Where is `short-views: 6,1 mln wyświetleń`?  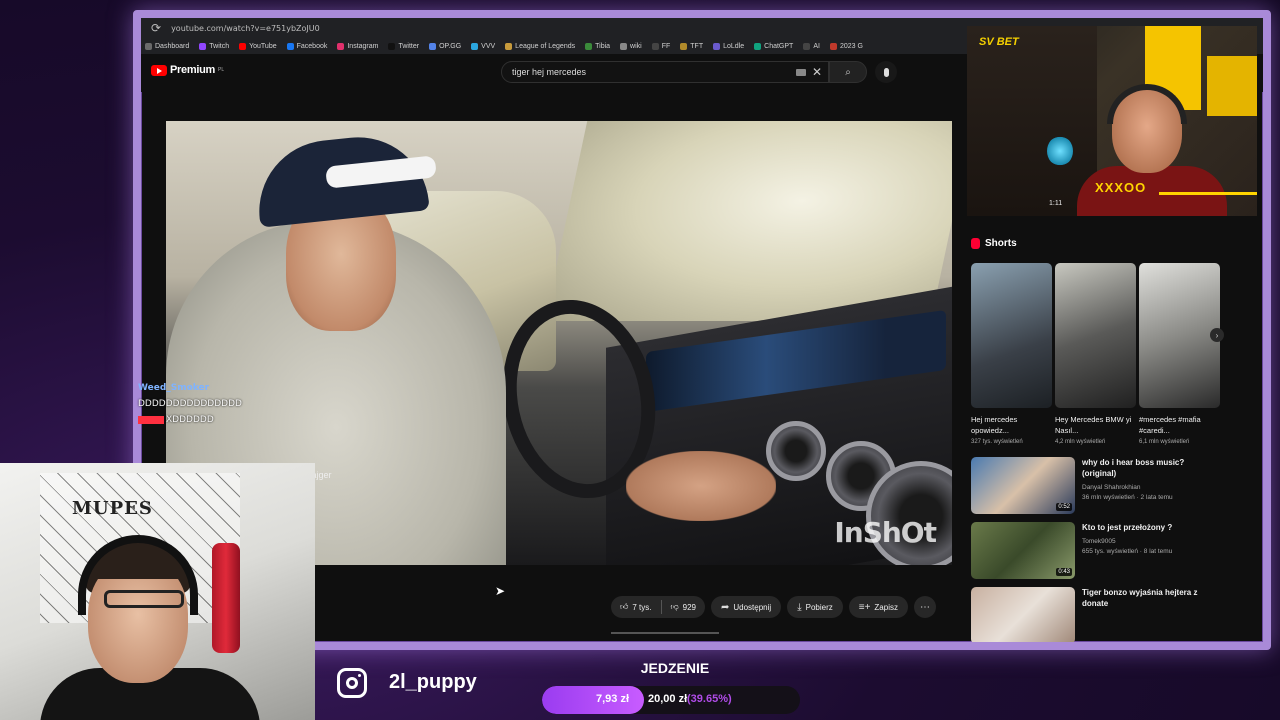
short-views: 6,1 mln wyświetleń is located at coordinates (1164, 442).